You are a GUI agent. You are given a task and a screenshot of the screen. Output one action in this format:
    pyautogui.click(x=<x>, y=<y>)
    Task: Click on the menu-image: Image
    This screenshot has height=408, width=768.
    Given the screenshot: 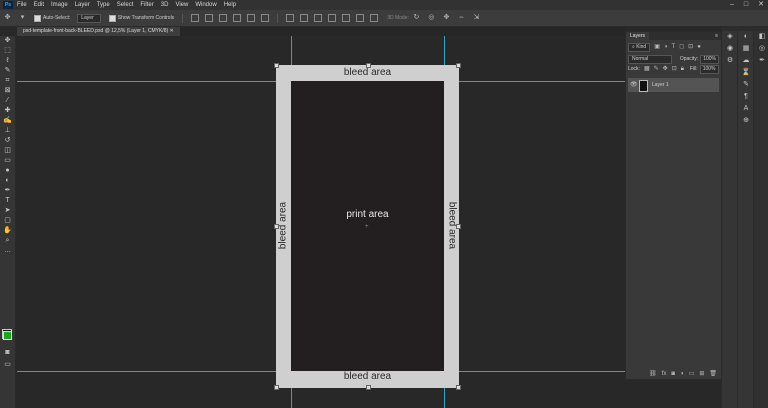 What is the action you would take?
    pyautogui.click(x=59, y=5)
    